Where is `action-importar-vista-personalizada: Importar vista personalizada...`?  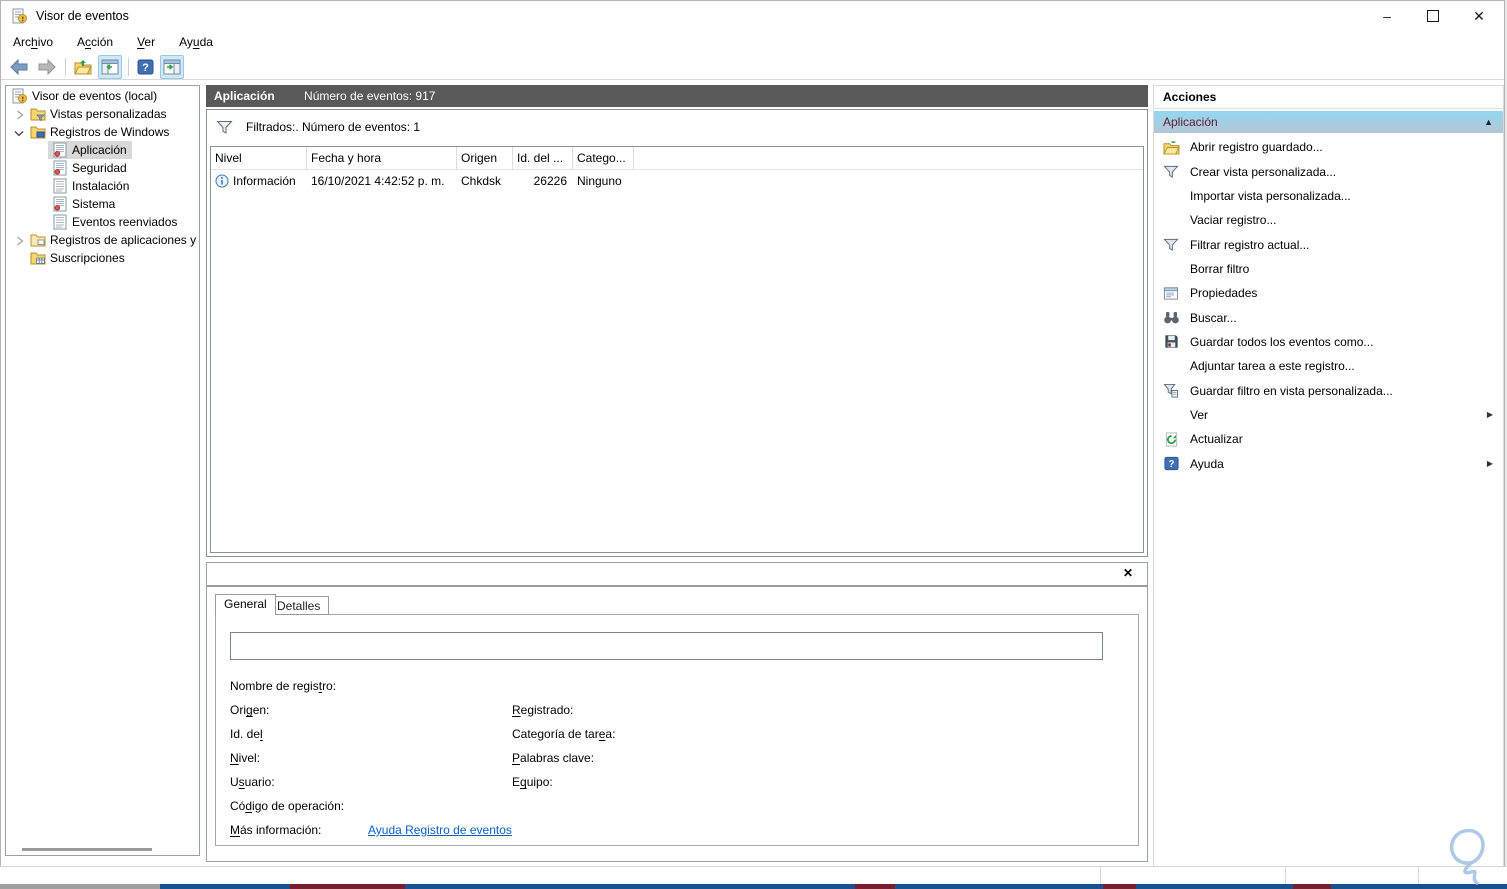 action-importar-vista-personalizada: Importar vista personalizada... is located at coordinates (1328, 196).